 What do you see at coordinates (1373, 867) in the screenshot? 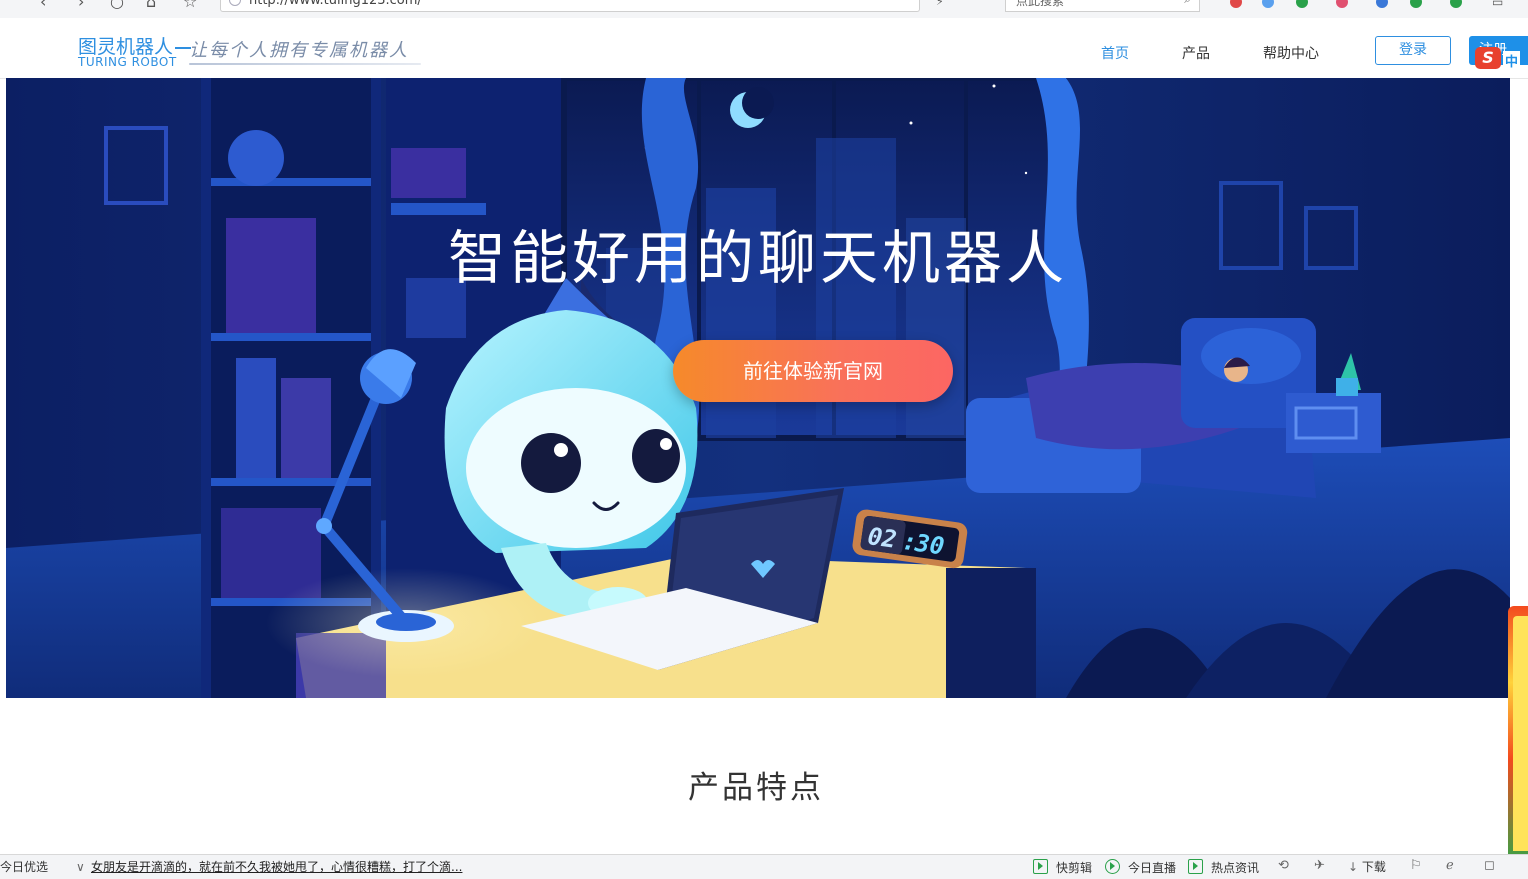
I see `download-label: 下载` at bounding box center [1373, 867].